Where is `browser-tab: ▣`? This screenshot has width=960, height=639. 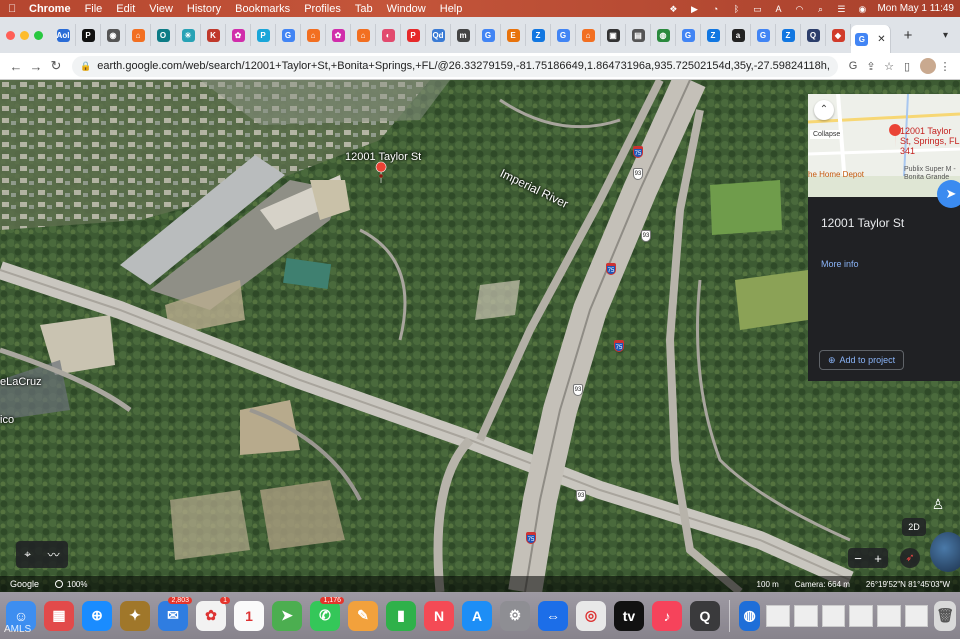 browser-tab: ▣ is located at coordinates (613, 35).